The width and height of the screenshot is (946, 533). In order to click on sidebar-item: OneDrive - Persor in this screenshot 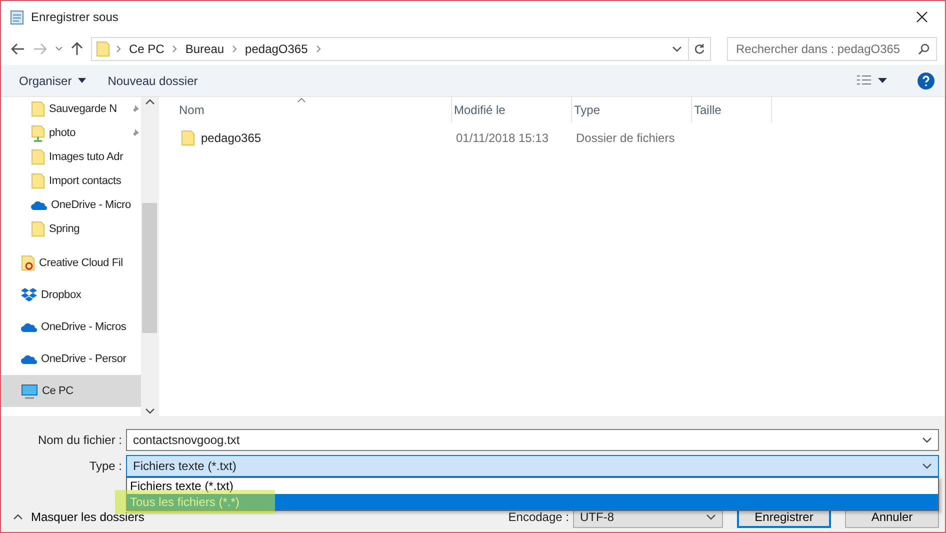, I will do `click(71, 359)`.